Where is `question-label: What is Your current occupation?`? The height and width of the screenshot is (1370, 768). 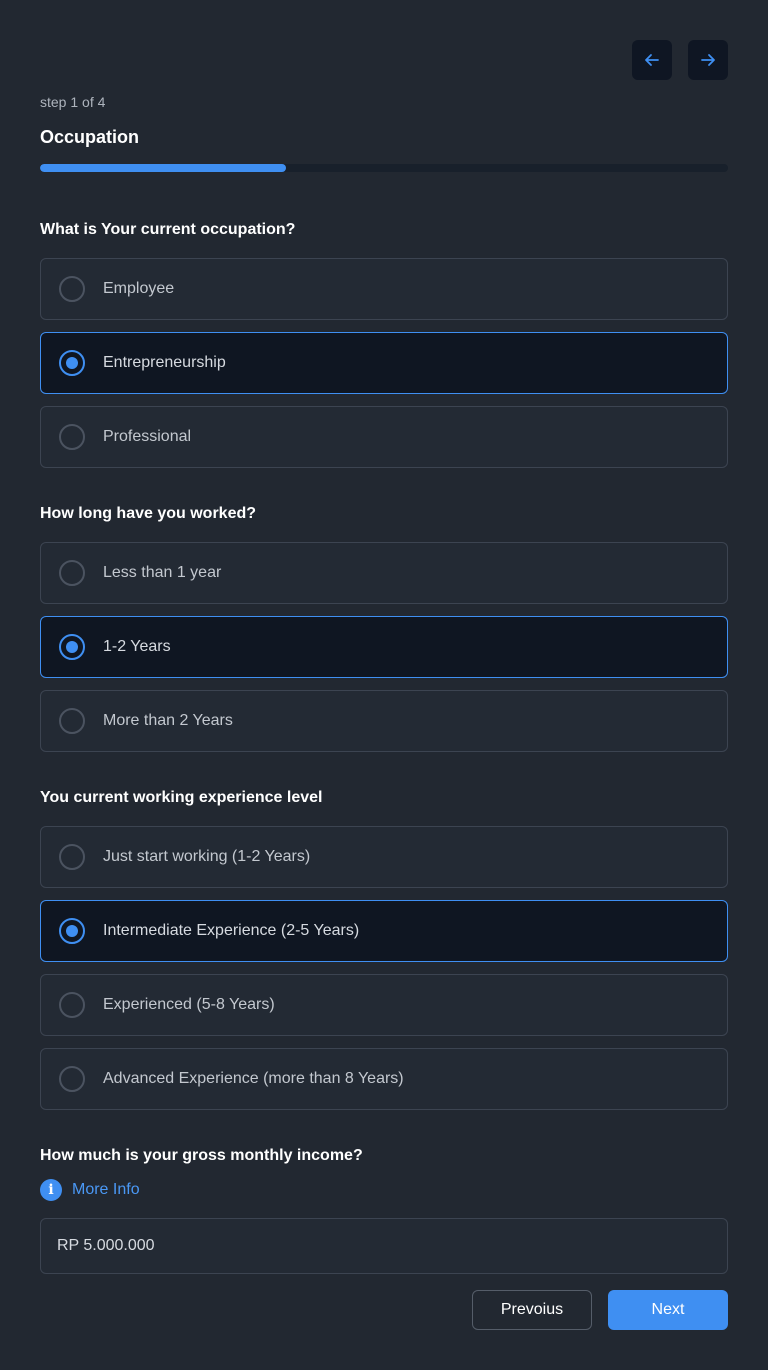
question-label: What is Your current occupation? is located at coordinates (168, 229).